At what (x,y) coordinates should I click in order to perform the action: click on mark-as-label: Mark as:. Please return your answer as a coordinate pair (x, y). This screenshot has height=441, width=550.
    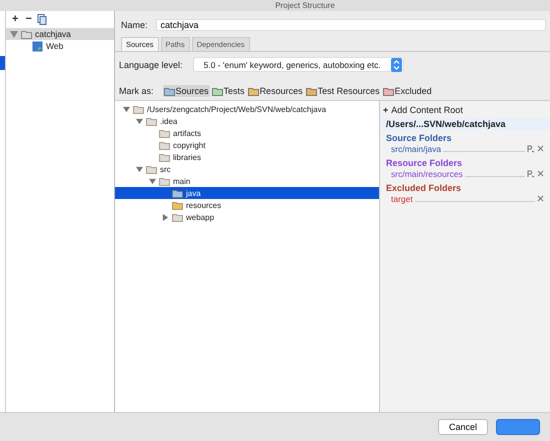
    Looking at the image, I should click on (136, 91).